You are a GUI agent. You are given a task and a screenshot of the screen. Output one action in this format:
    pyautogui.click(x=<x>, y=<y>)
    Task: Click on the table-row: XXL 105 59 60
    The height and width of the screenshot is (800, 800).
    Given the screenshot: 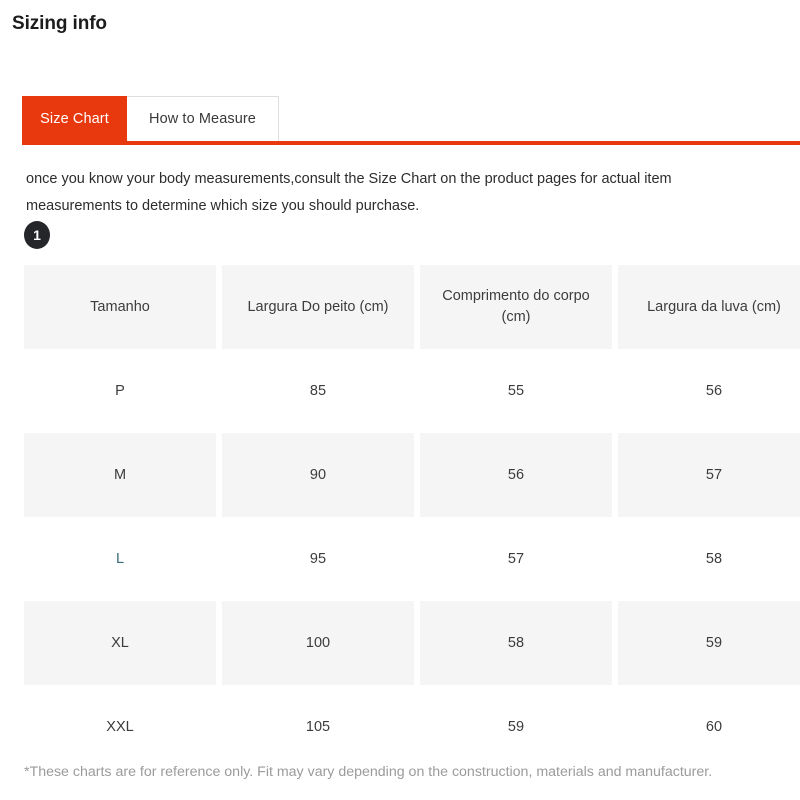 What is the action you would take?
    pyautogui.click(x=412, y=727)
    